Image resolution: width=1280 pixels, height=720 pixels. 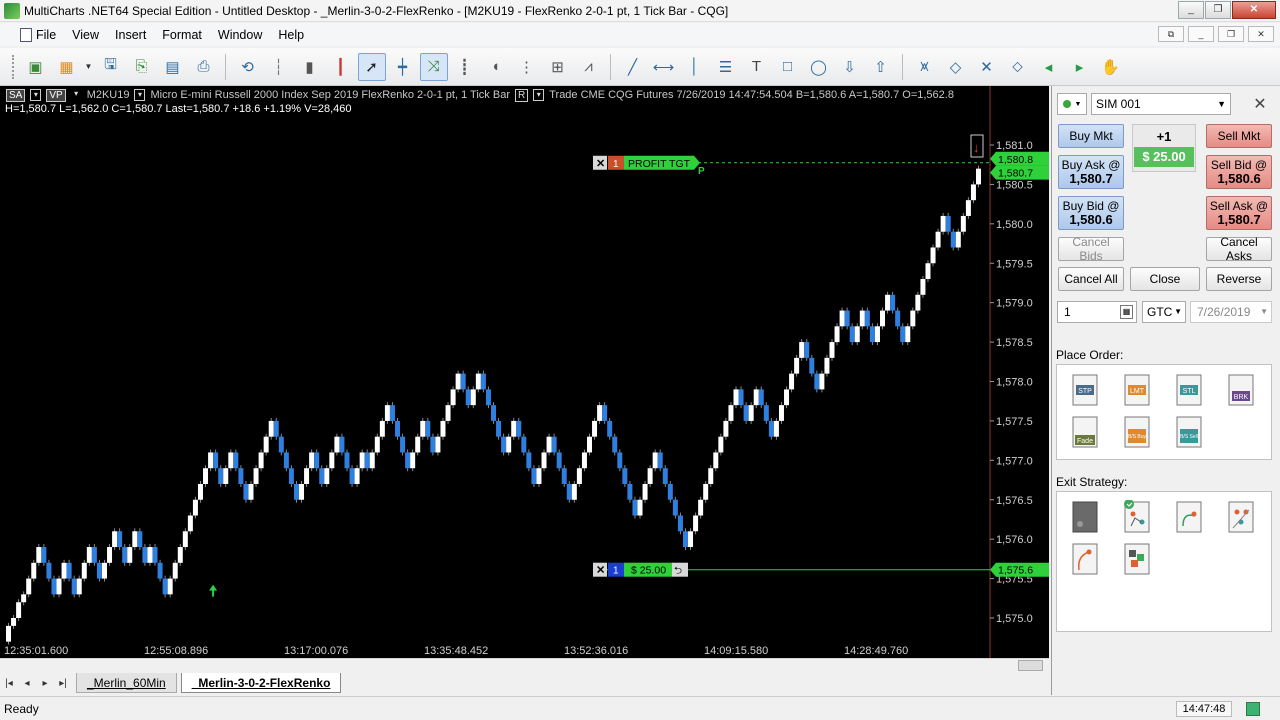 What do you see at coordinates (850, 67) in the screenshot?
I see `arrow-down-tool-icon: ⇩` at bounding box center [850, 67].